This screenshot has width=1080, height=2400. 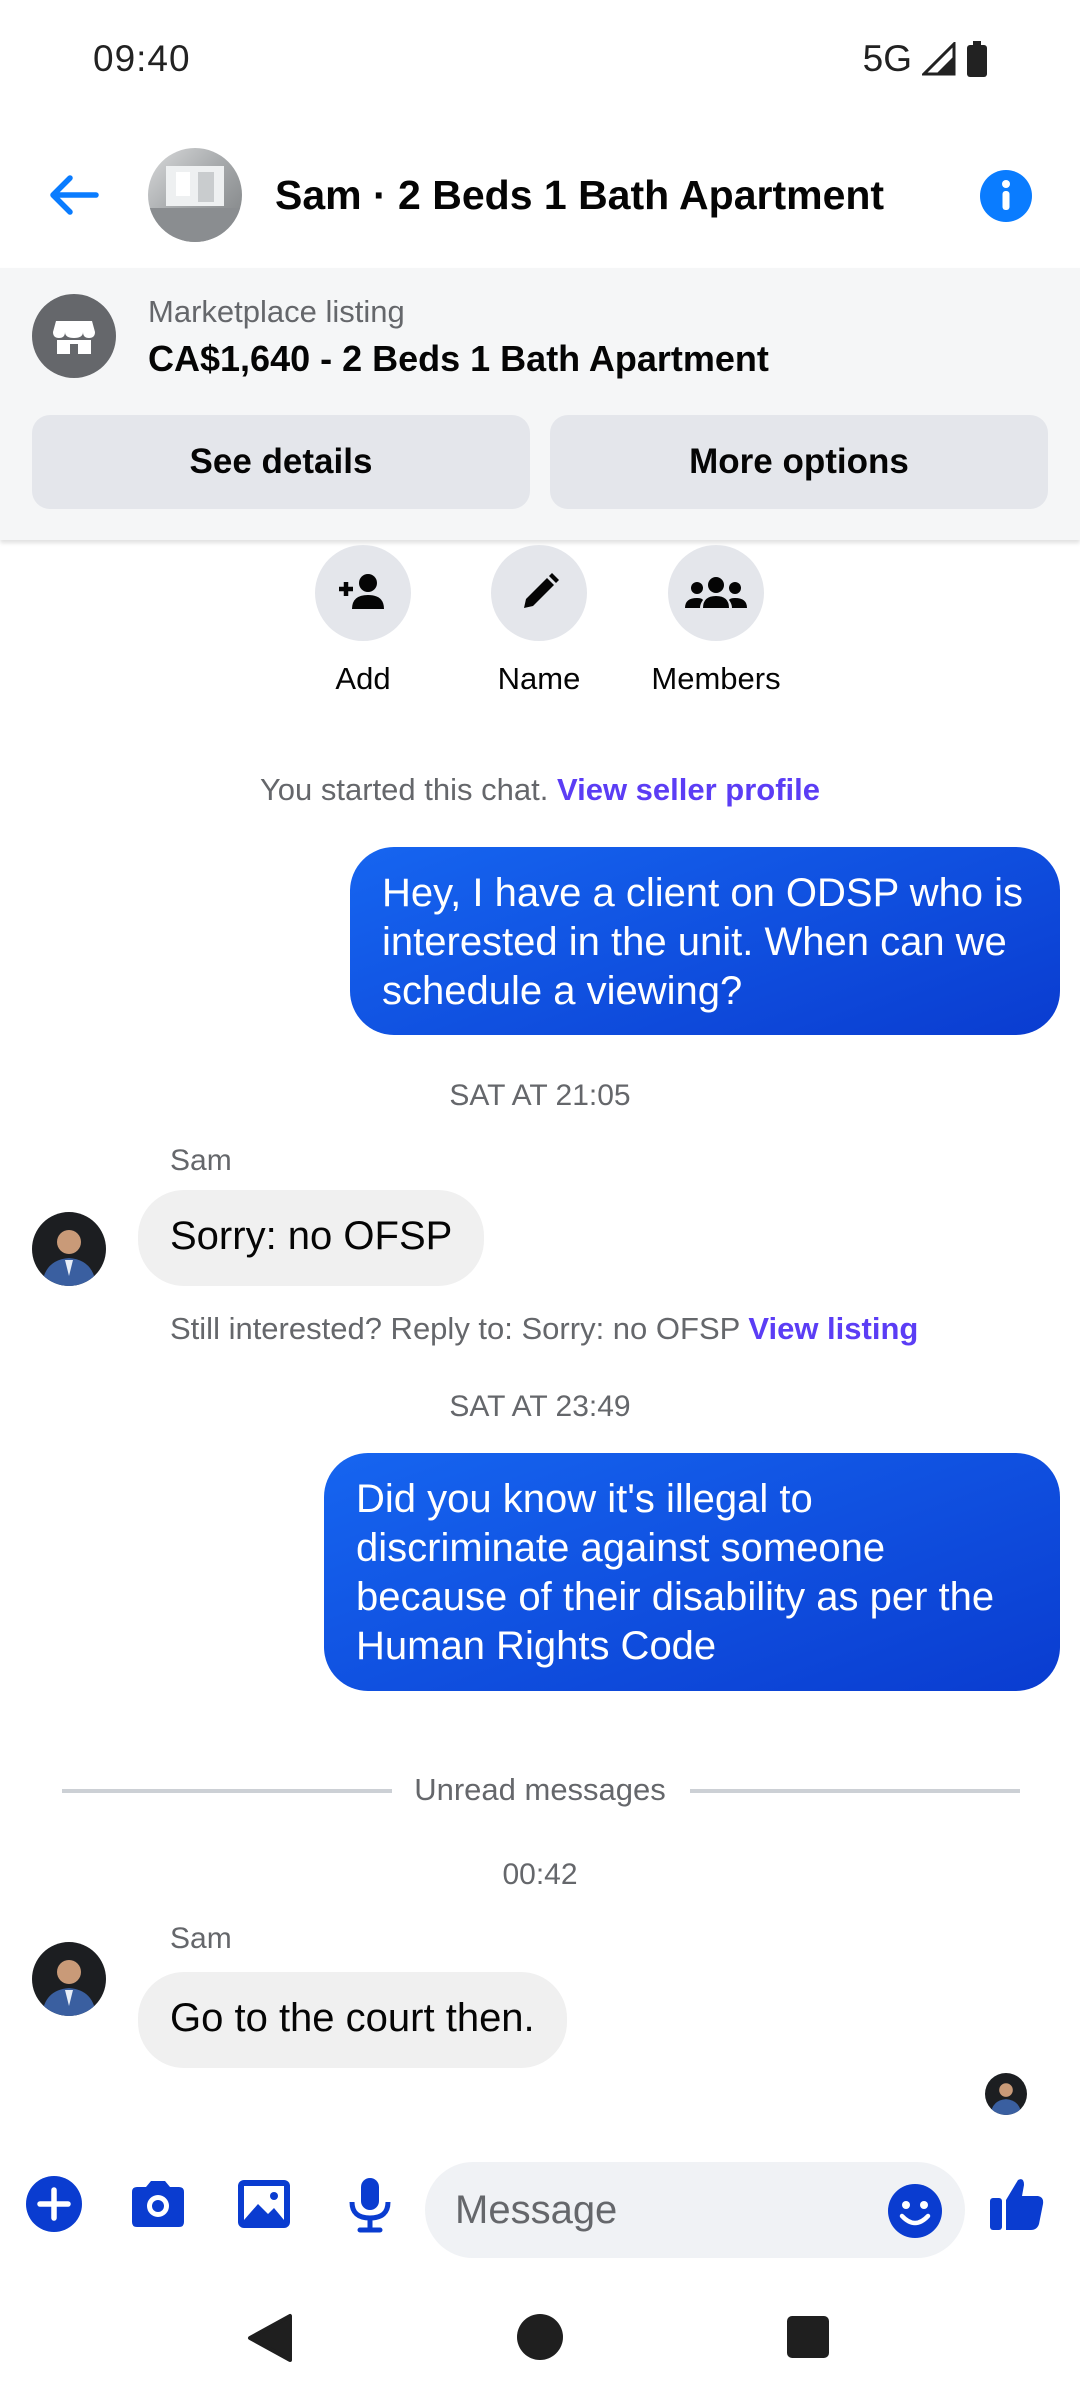 What do you see at coordinates (939, 59) in the screenshot?
I see `signal-icon` at bounding box center [939, 59].